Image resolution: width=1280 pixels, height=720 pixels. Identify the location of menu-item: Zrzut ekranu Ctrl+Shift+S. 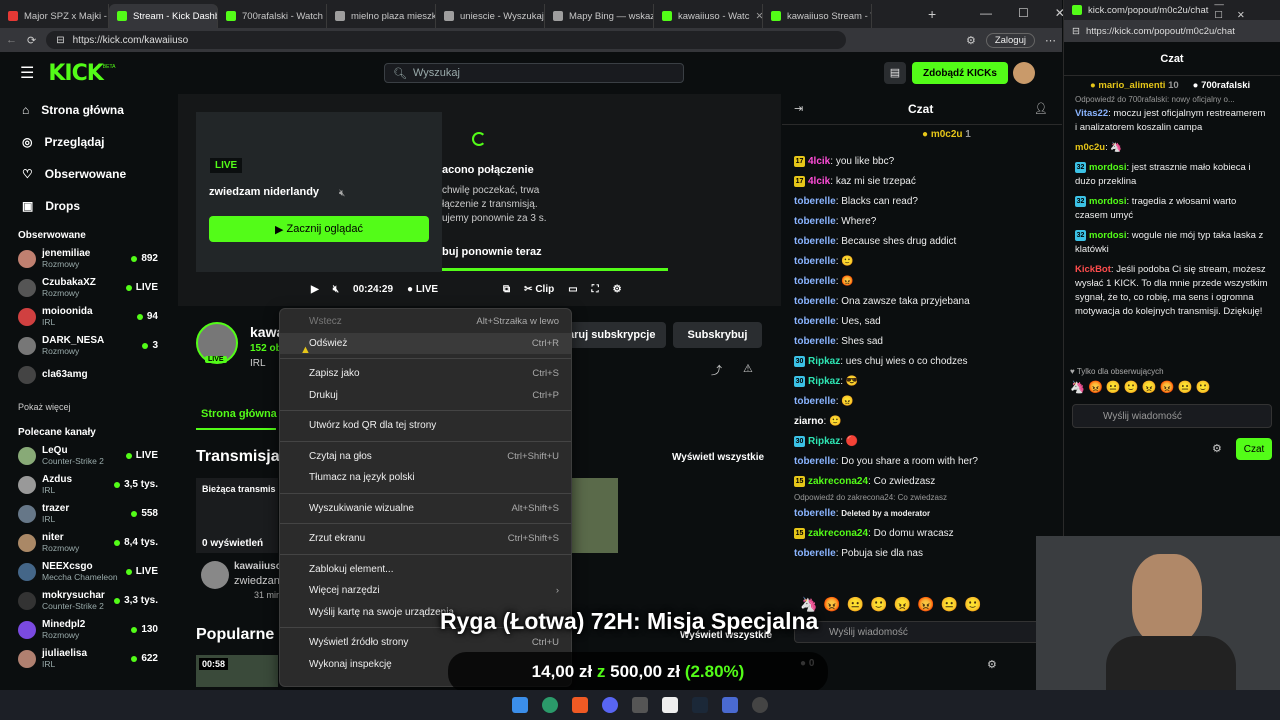
(425, 539).